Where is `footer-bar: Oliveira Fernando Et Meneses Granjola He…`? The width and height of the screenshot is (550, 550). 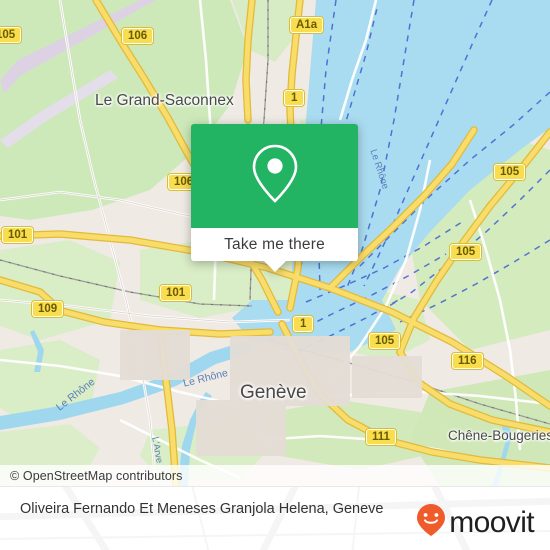 footer-bar: Oliveira Fernando Et Meneses Granjola He… is located at coordinates (275, 518).